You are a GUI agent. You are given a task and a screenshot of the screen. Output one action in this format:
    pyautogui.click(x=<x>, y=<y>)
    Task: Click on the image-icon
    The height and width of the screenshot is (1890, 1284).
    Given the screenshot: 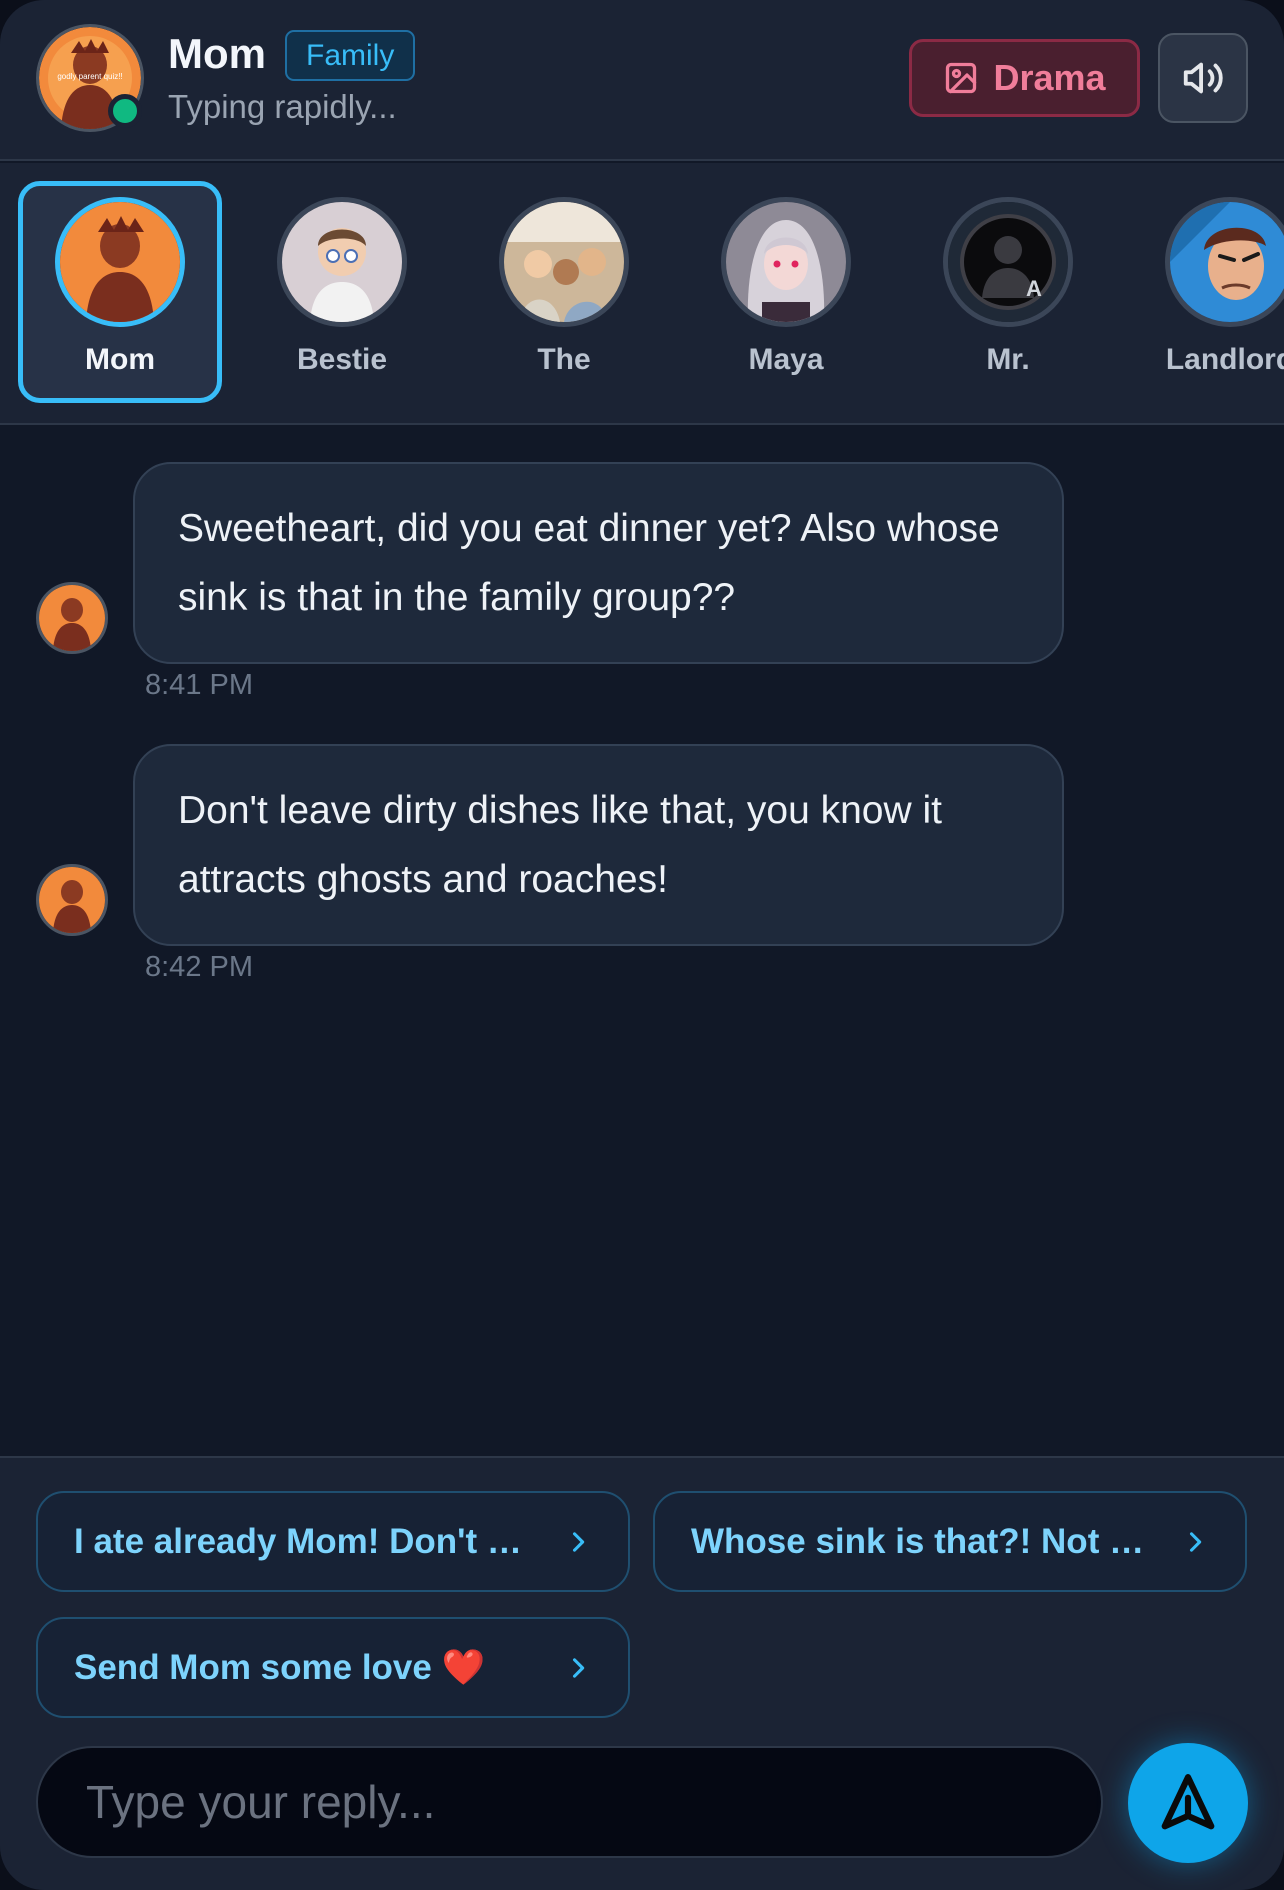 What is the action you would take?
    pyautogui.click(x=961, y=78)
    